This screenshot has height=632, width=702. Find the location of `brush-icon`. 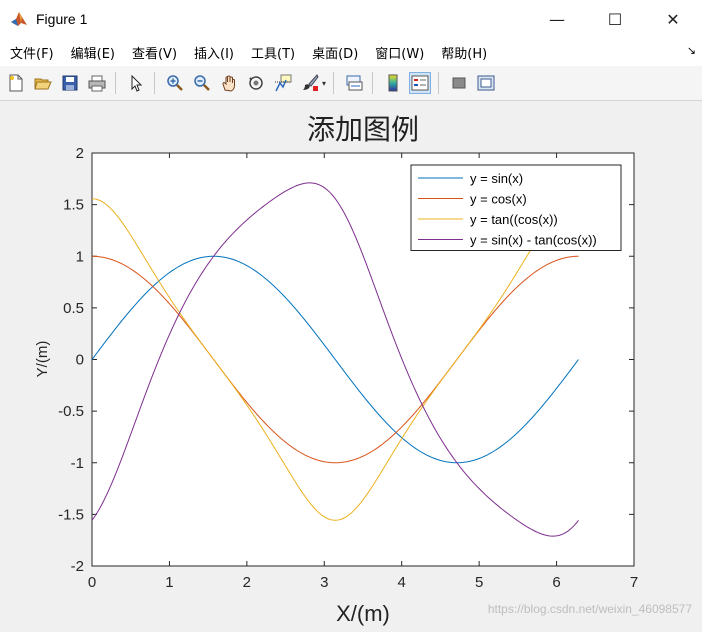

brush-icon is located at coordinates (311, 82).